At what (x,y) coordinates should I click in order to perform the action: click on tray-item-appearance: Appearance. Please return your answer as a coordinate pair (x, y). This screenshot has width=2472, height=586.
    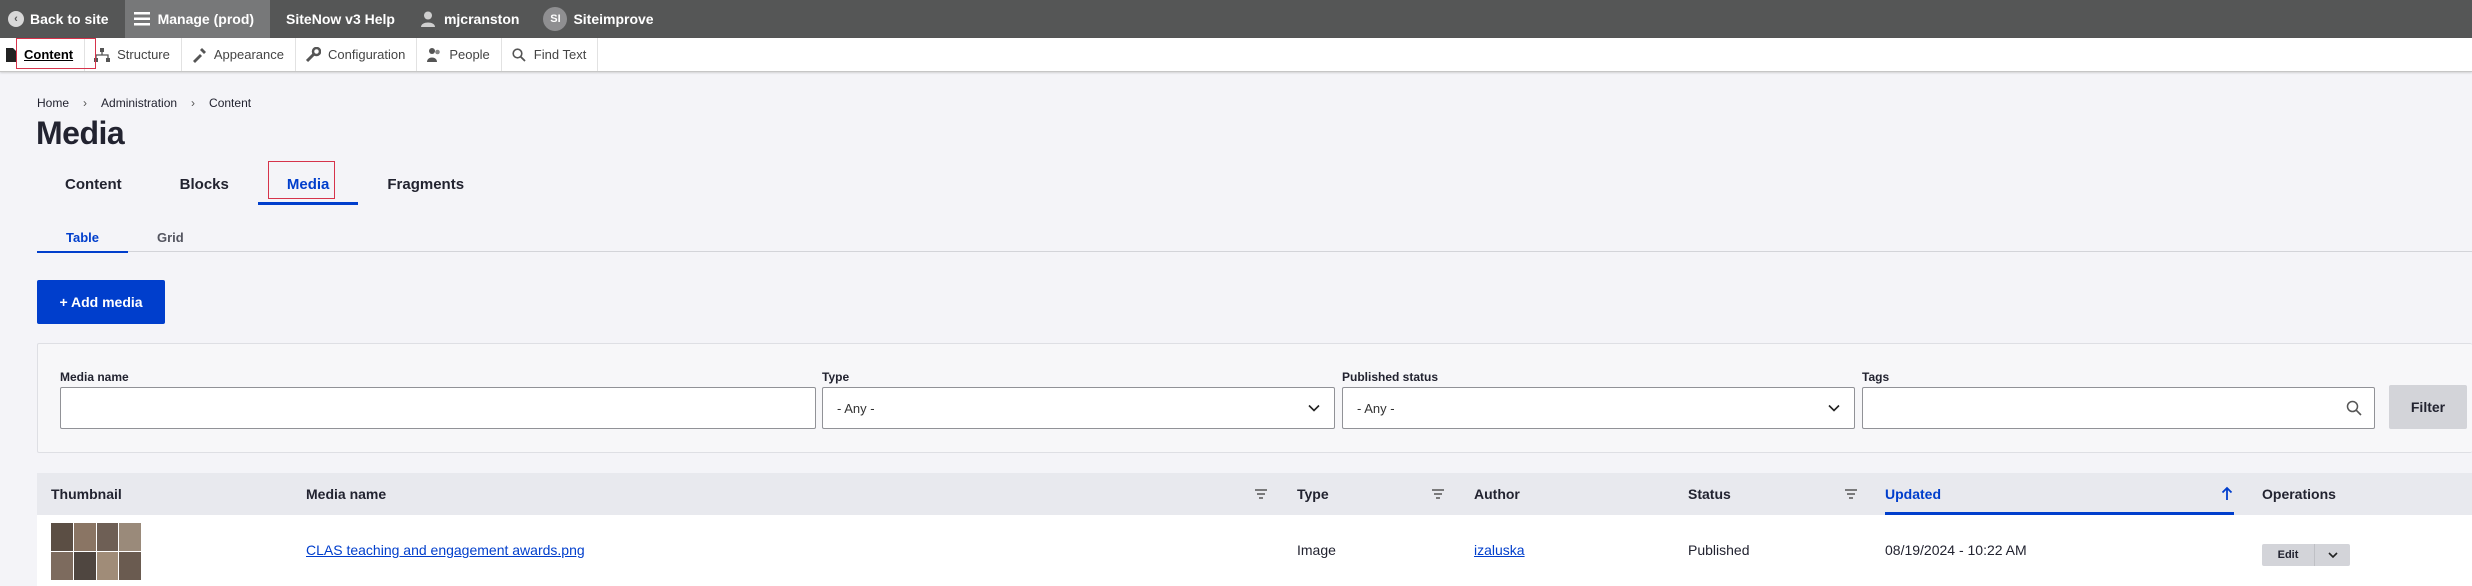
    Looking at the image, I should click on (239, 54).